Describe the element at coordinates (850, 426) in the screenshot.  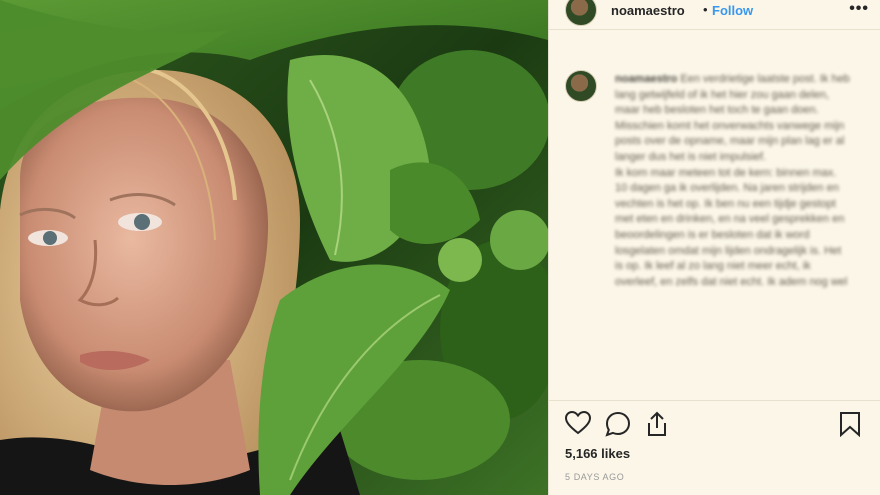
I see `bookmark-icon` at that location.